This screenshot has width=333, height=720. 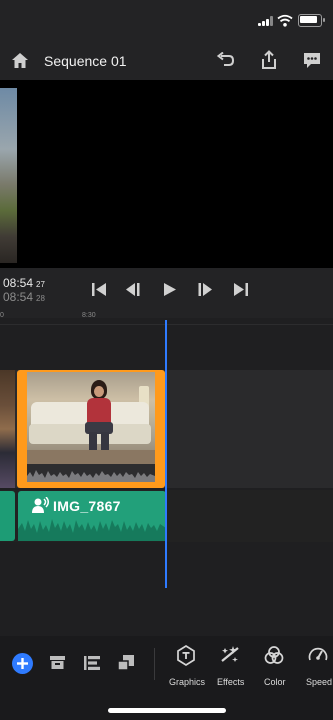 What do you see at coordinates (187, 682) in the screenshot?
I see `tool-label: Graphics` at bounding box center [187, 682].